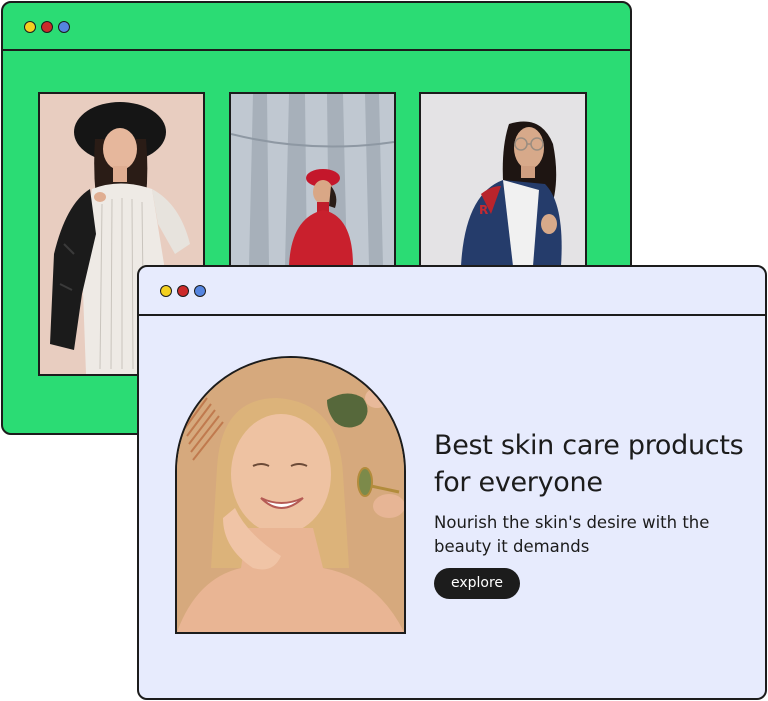  What do you see at coordinates (518, 482) in the screenshot?
I see `headline-line-2: for everyone` at bounding box center [518, 482].